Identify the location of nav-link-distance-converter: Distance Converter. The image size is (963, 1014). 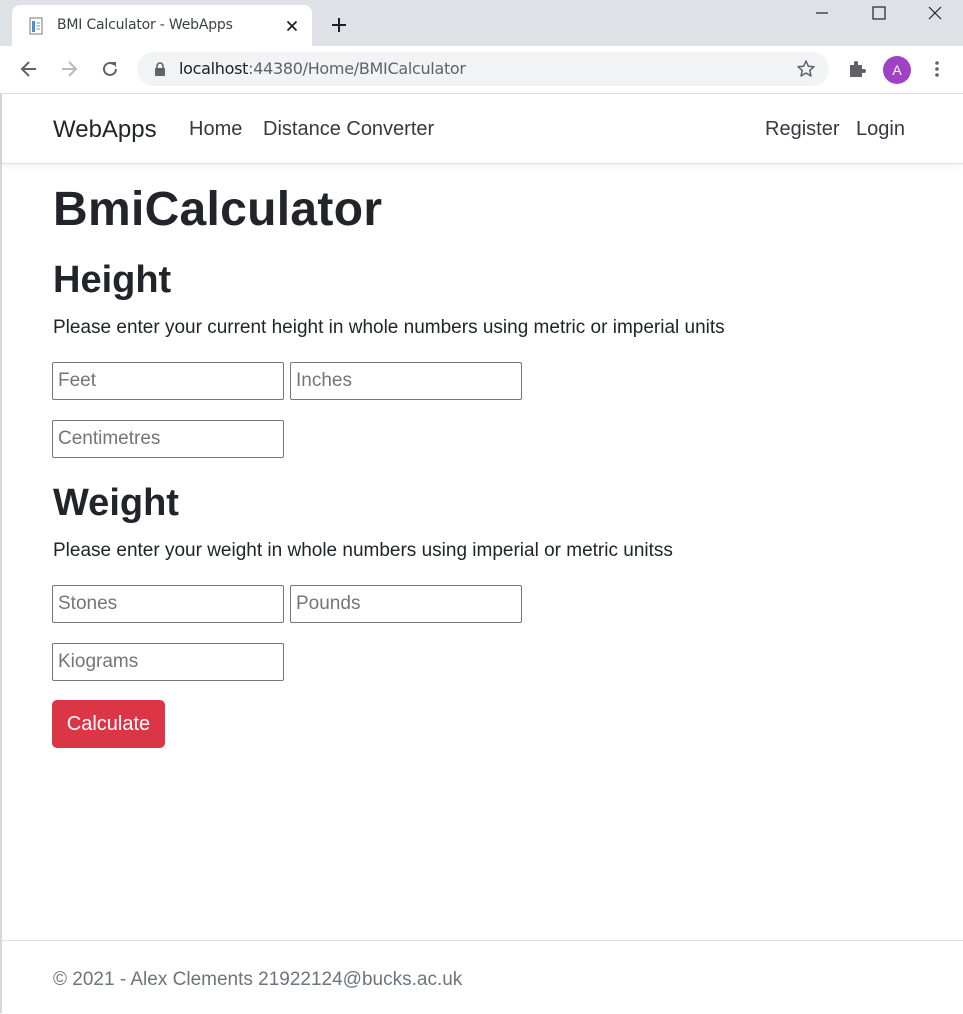
(348, 129).